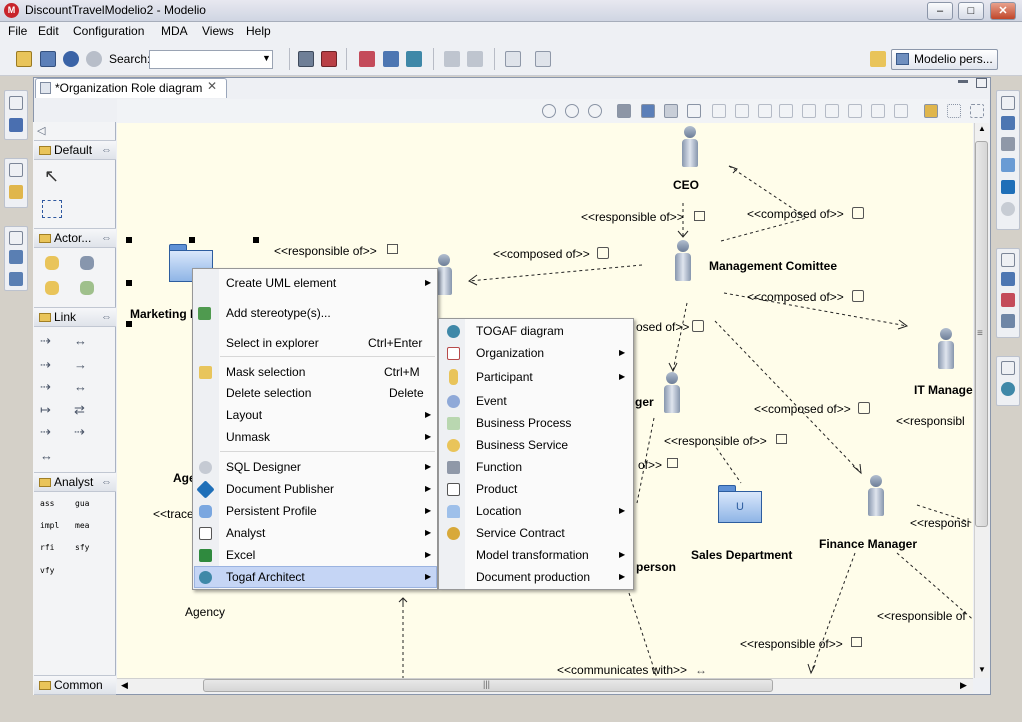 Image resolution: width=1022 pixels, height=722 pixels. I want to click on participant-tool-icon, so click(52, 263).